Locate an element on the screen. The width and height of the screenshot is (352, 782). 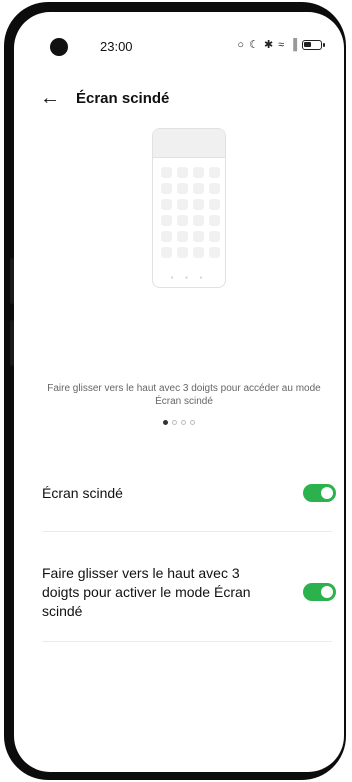
illustration-nav-dots: ● ● ● is located at coordinates (189, 278).